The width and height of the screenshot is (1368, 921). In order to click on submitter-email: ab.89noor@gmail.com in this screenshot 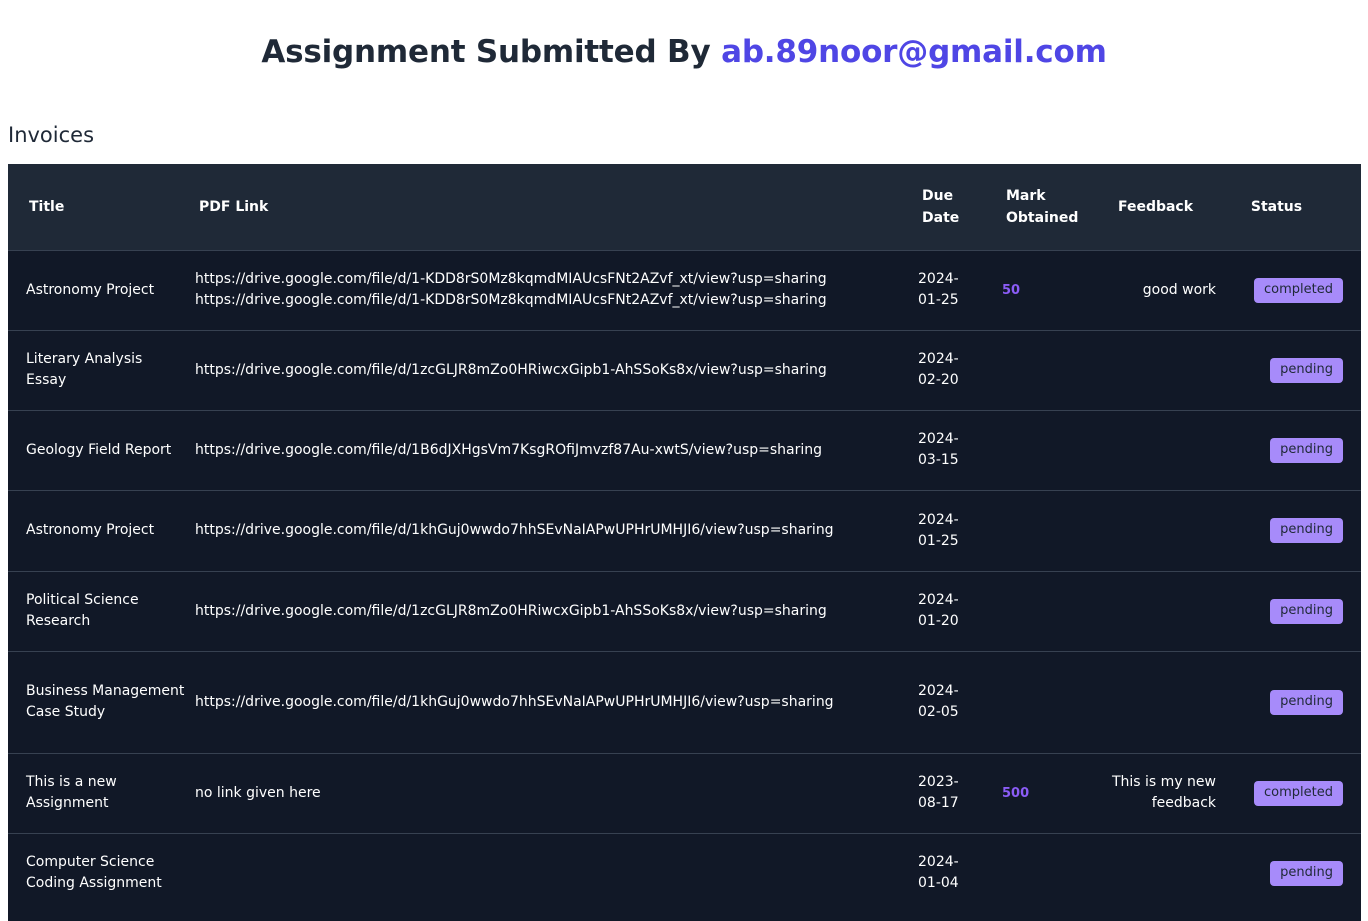, I will do `click(914, 52)`.